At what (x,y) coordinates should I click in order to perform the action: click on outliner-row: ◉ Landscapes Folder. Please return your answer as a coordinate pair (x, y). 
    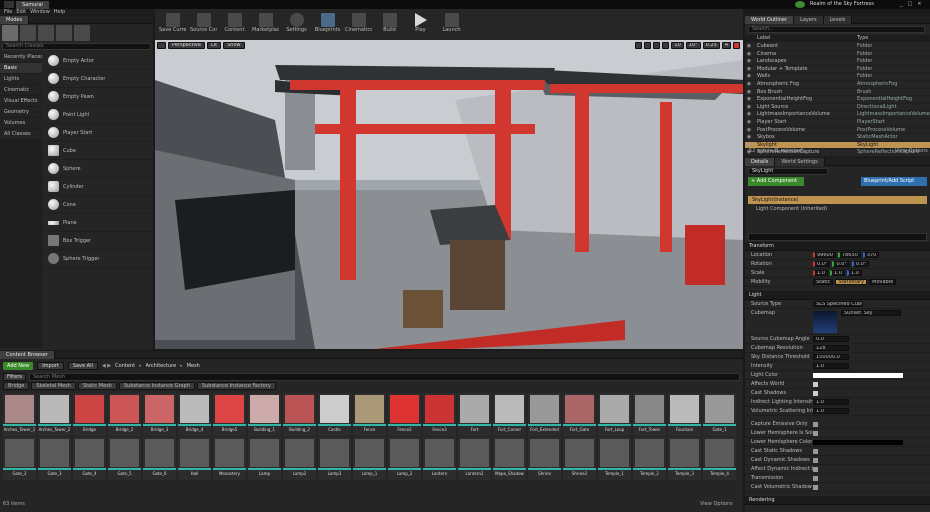
    Looking at the image, I should click on (837, 62).